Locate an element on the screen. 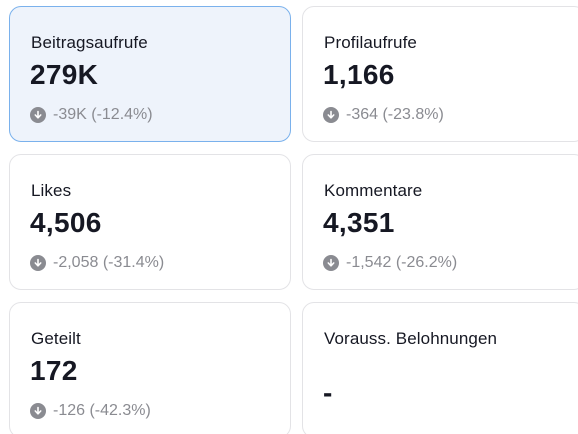 The height and width of the screenshot is (434, 578). metric-value: 4,506 is located at coordinates (66, 222).